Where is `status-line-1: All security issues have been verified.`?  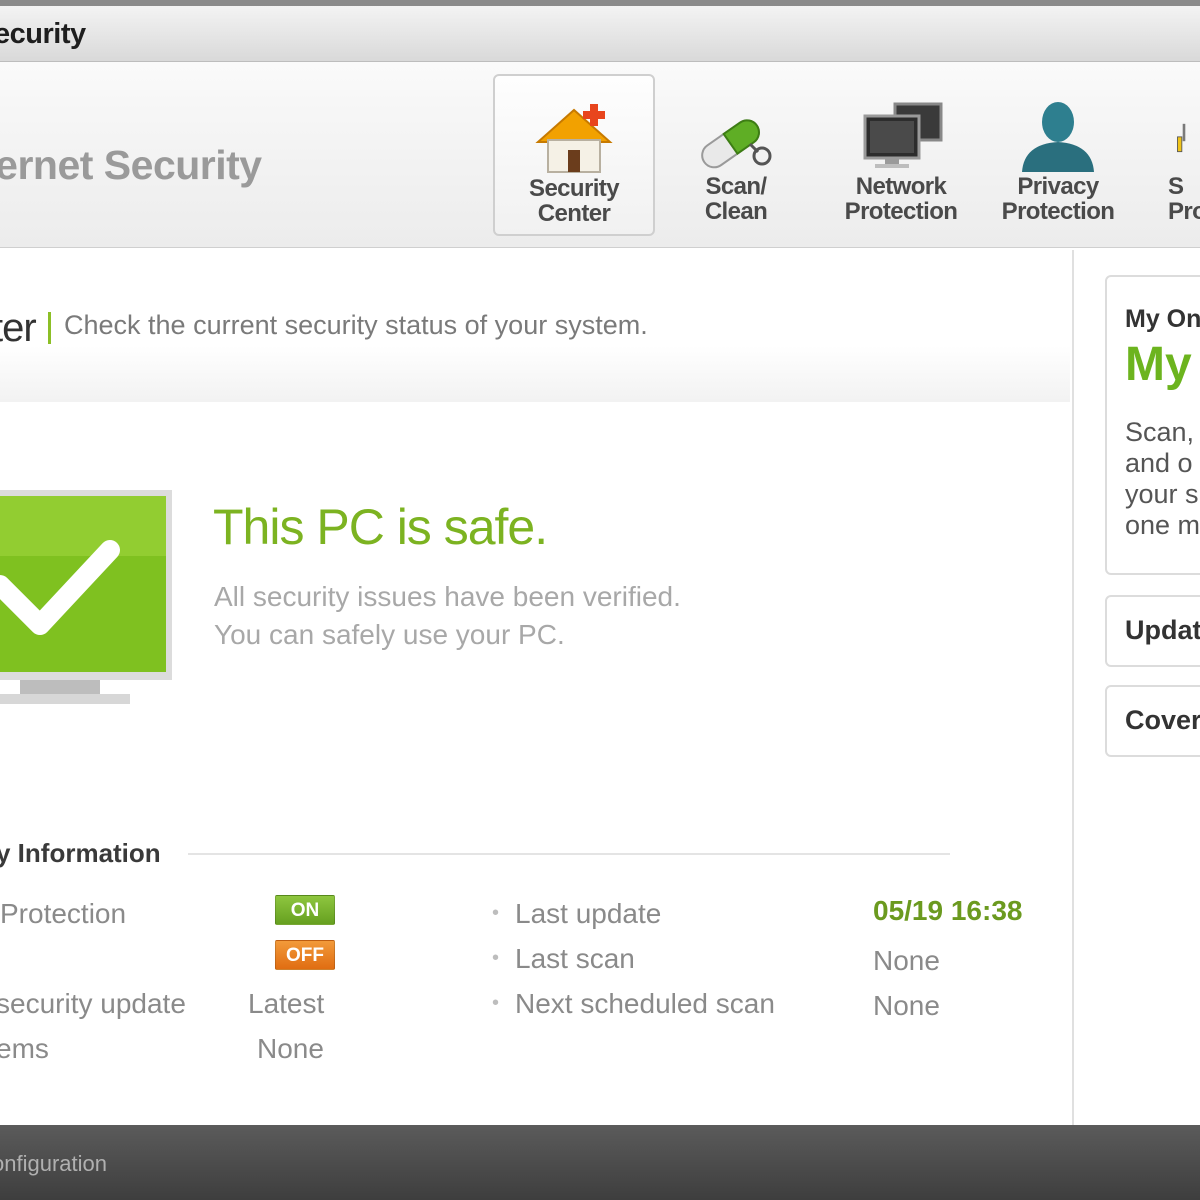
status-line-1: All security issues have been verified. is located at coordinates (447, 596).